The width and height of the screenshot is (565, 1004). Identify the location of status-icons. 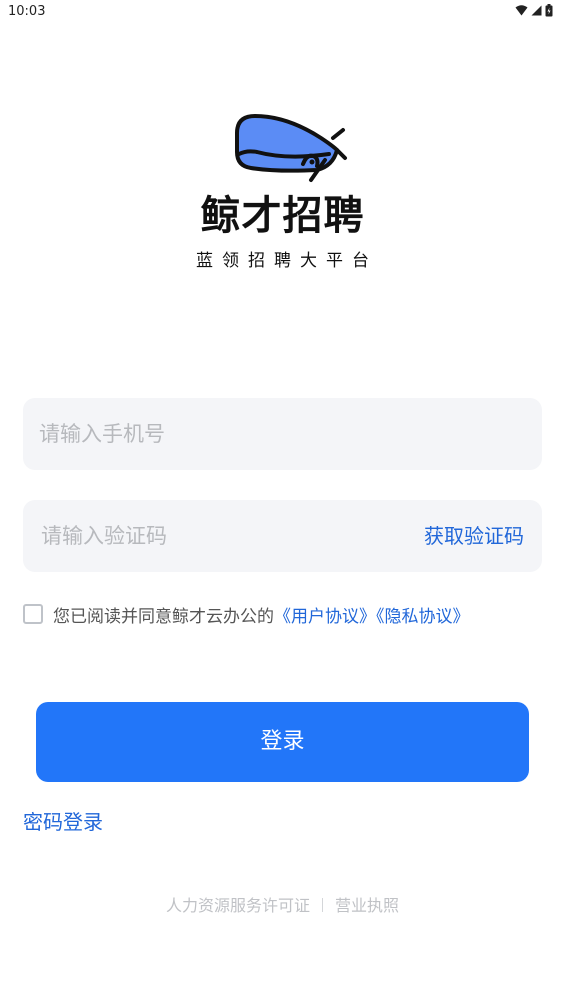
(534, 10).